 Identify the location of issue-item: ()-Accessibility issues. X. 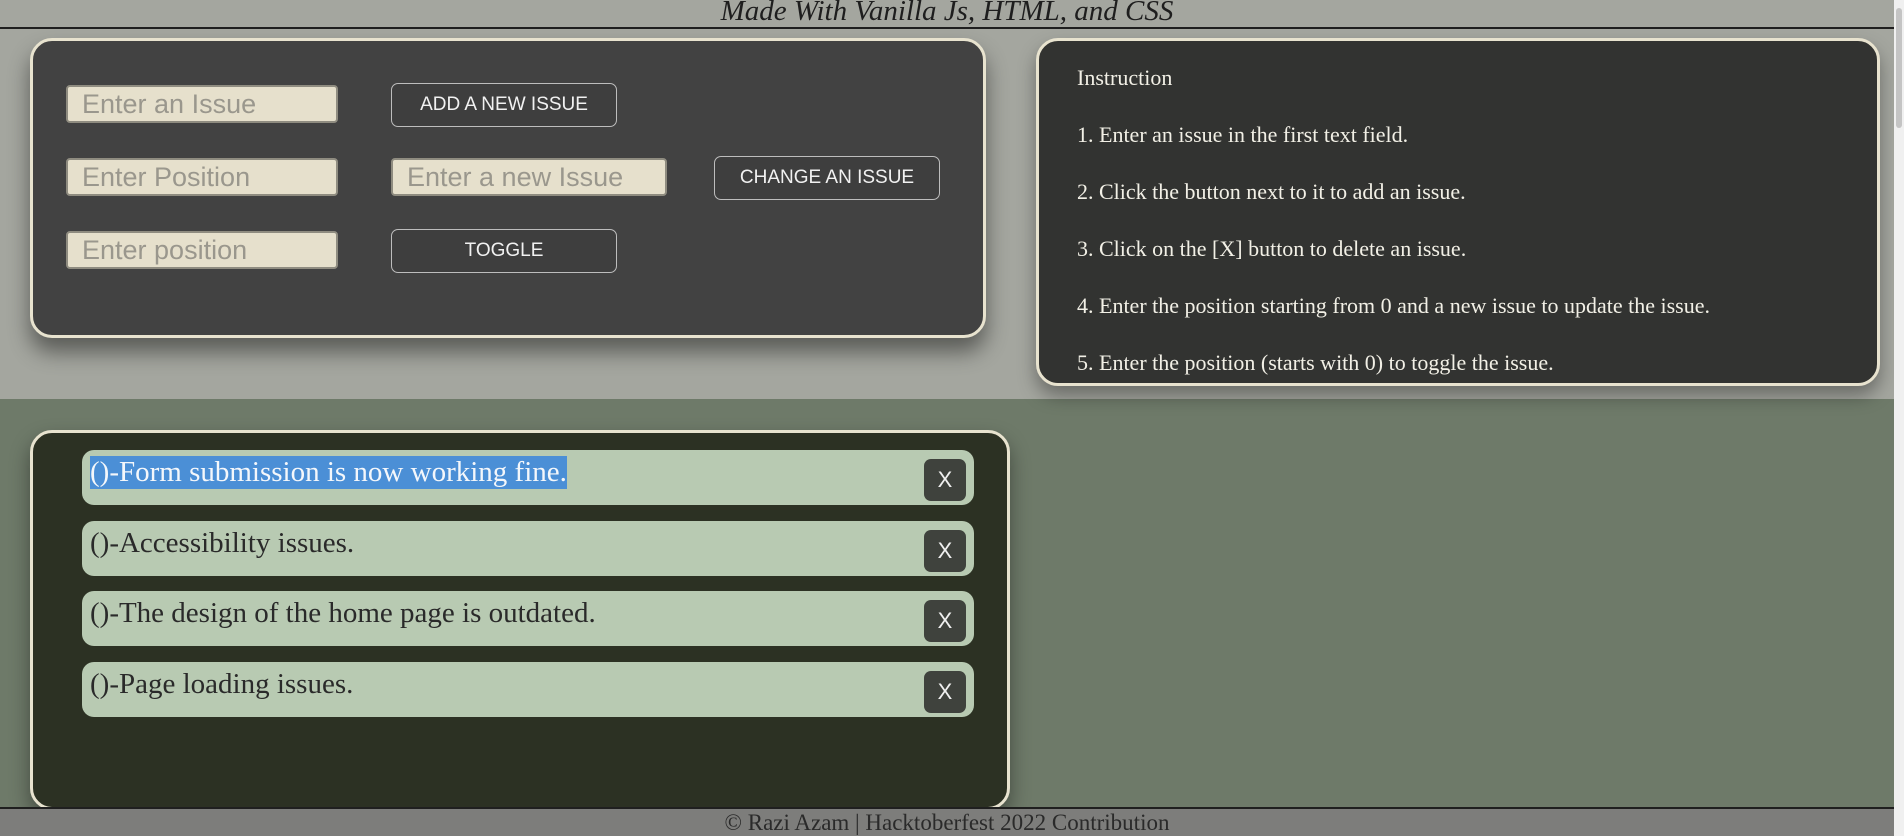
(528, 548).